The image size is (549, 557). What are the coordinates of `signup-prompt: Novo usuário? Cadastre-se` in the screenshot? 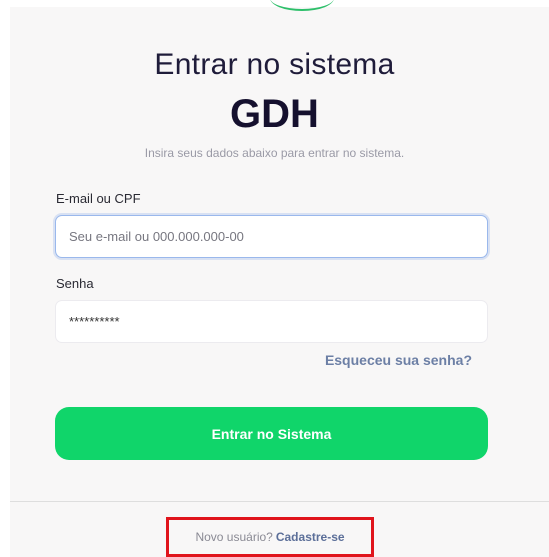 It's located at (270, 537).